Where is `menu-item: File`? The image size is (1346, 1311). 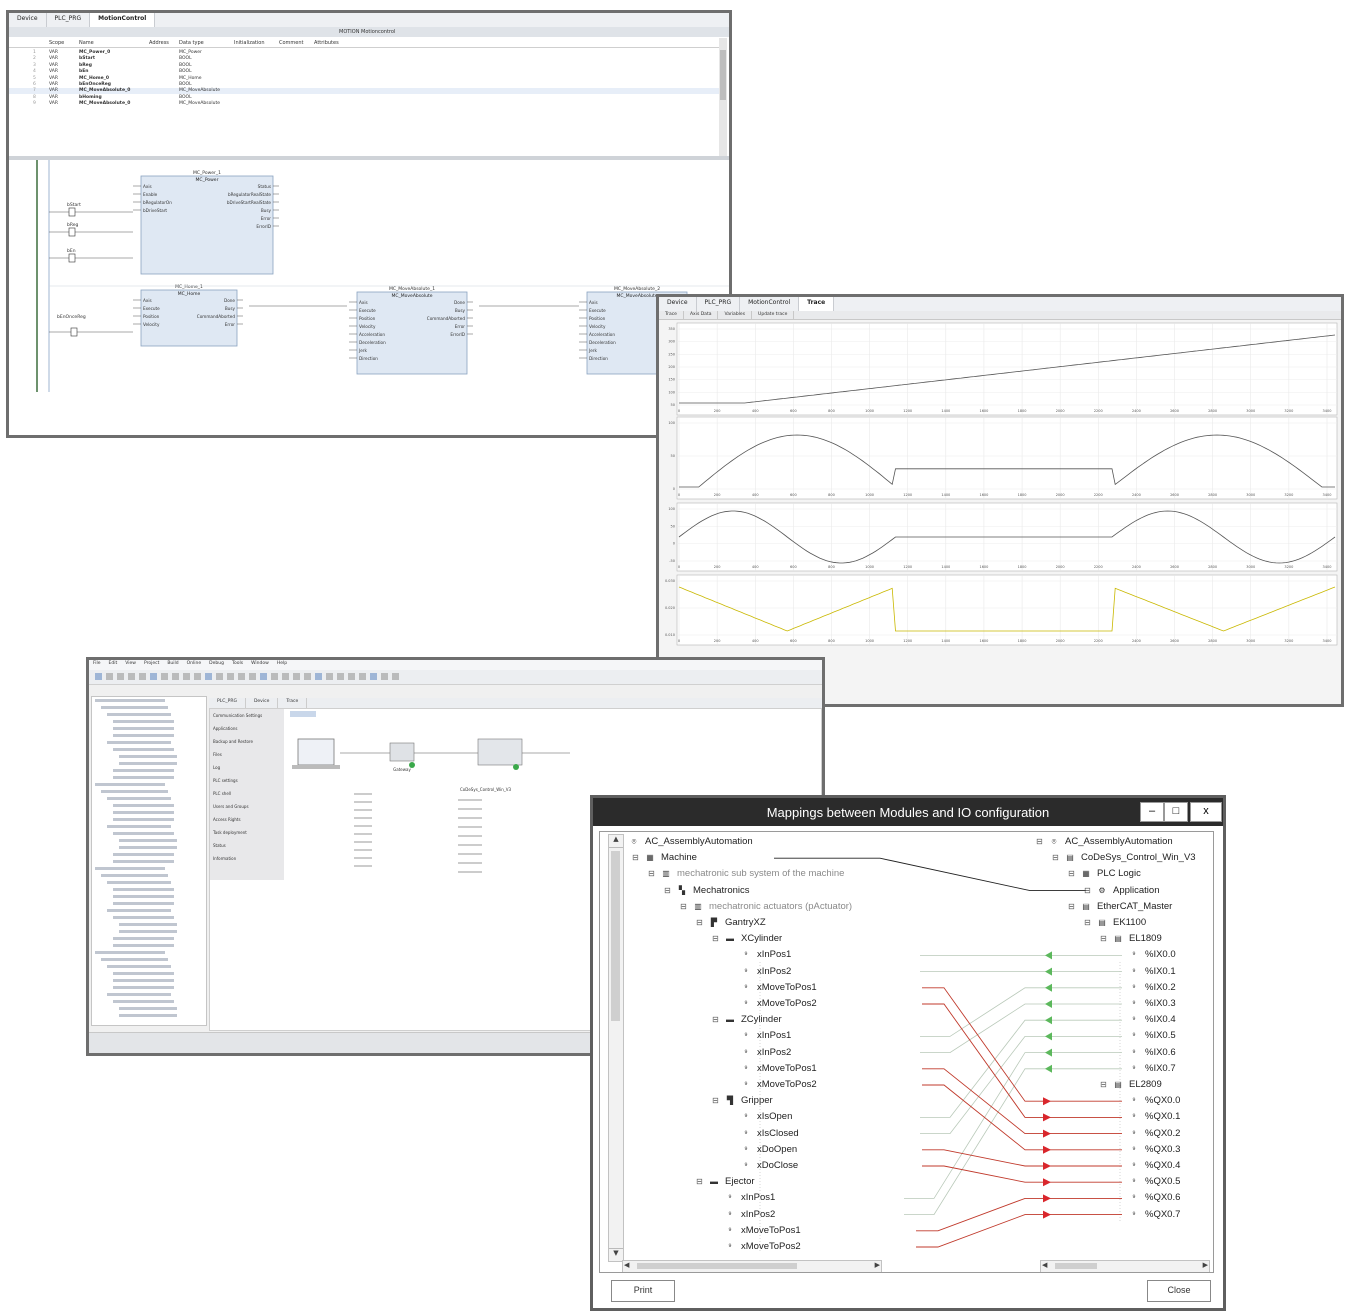
menu-item: File is located at coordinates (97, 665).